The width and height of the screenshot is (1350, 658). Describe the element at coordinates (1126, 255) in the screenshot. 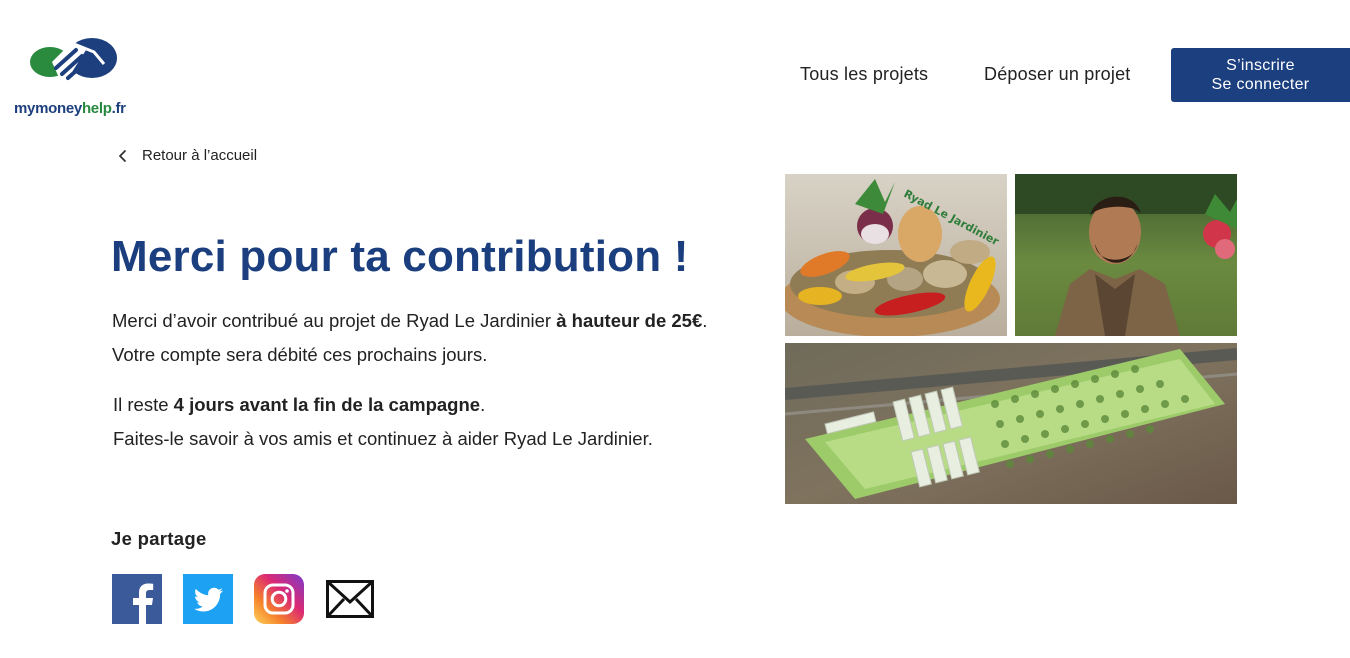

I see `gardener-portrait-photo` at that location.